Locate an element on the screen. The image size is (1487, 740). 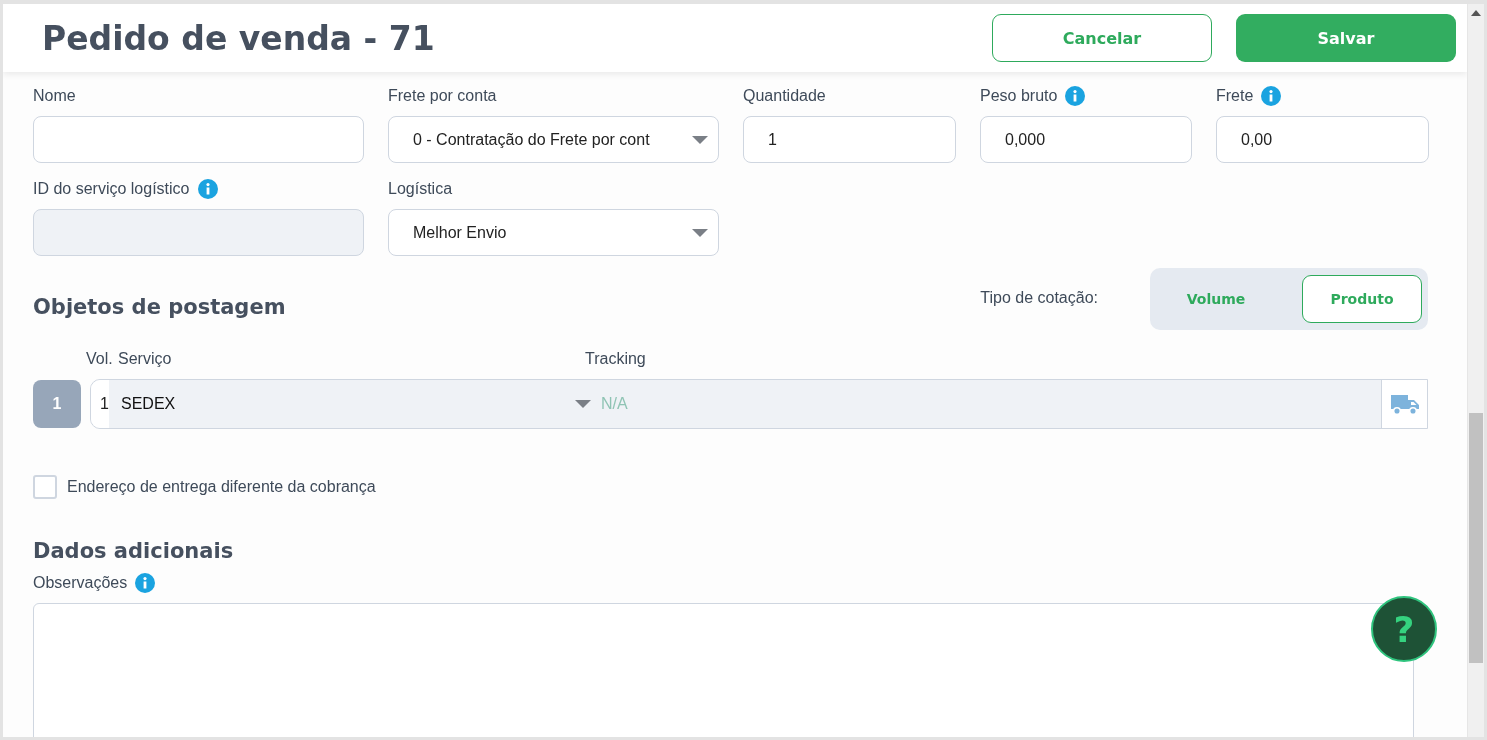
input-field is located at coordinates (198, 139).